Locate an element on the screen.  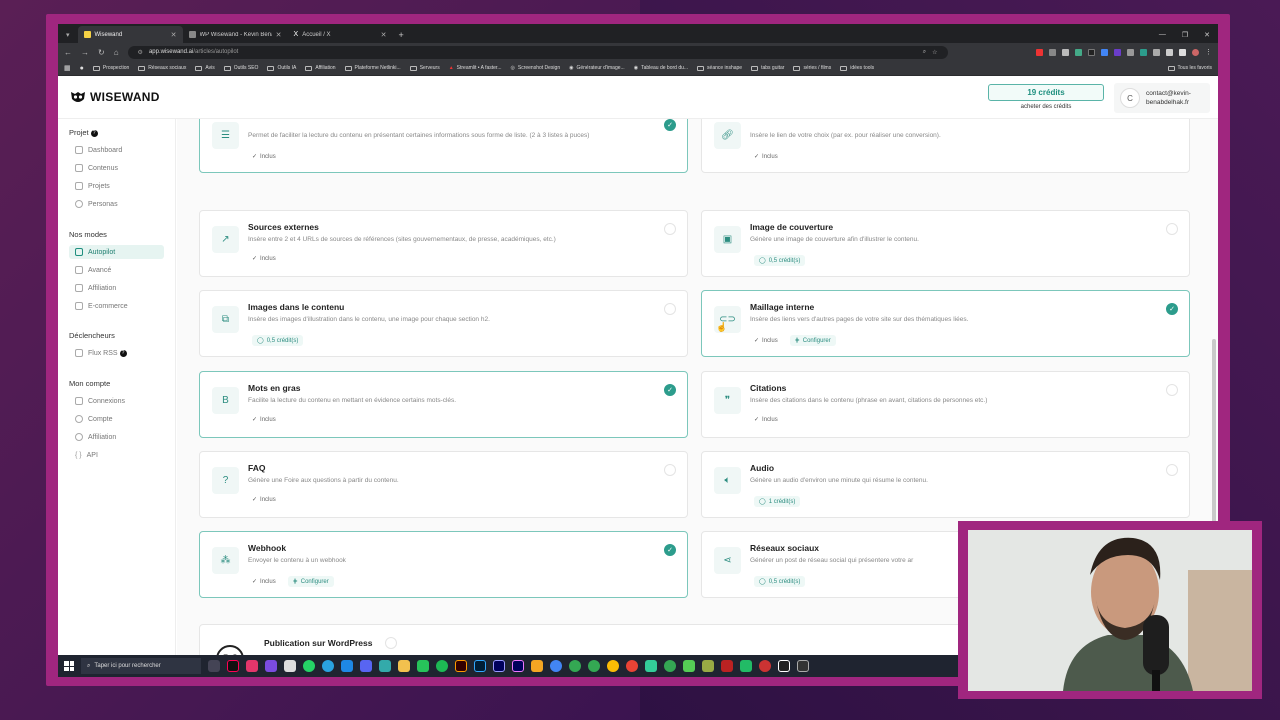
tab-menu-icon: ▾ is located at coordinates (68, 34).